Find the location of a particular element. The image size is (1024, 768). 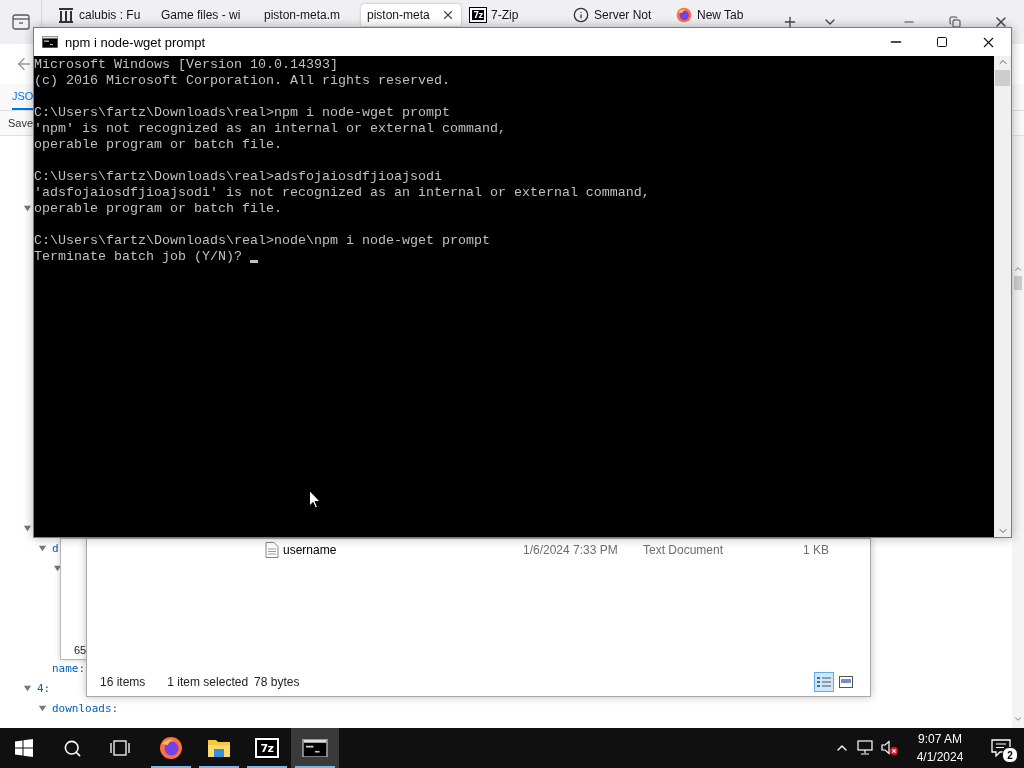

close-icon is located at coordinates (448, 15).